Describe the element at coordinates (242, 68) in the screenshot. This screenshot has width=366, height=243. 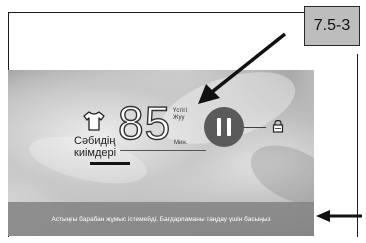
I see `callout-arrow-icon` at that location.